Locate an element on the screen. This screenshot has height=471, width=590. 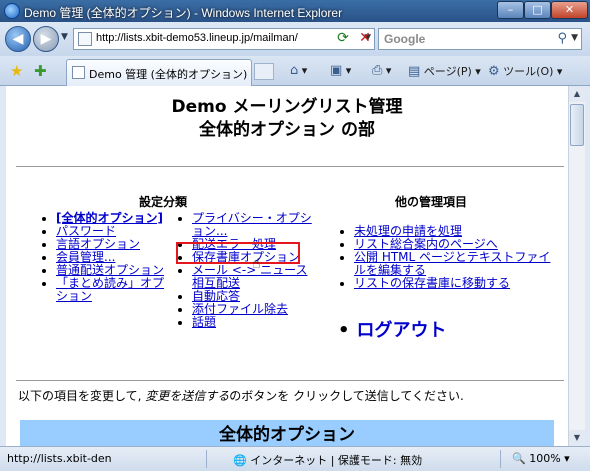
list-item: 話題 is located at coordinates (252, 322).